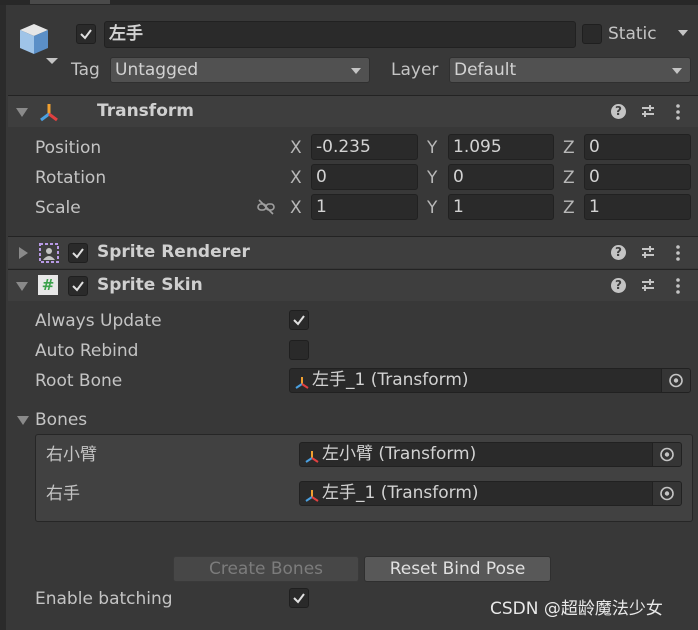 The image size is (698, 630). Describe the element at coordinates (266, 569) in the screenshot. I see `create-bones-button: Create Bones` at that location.